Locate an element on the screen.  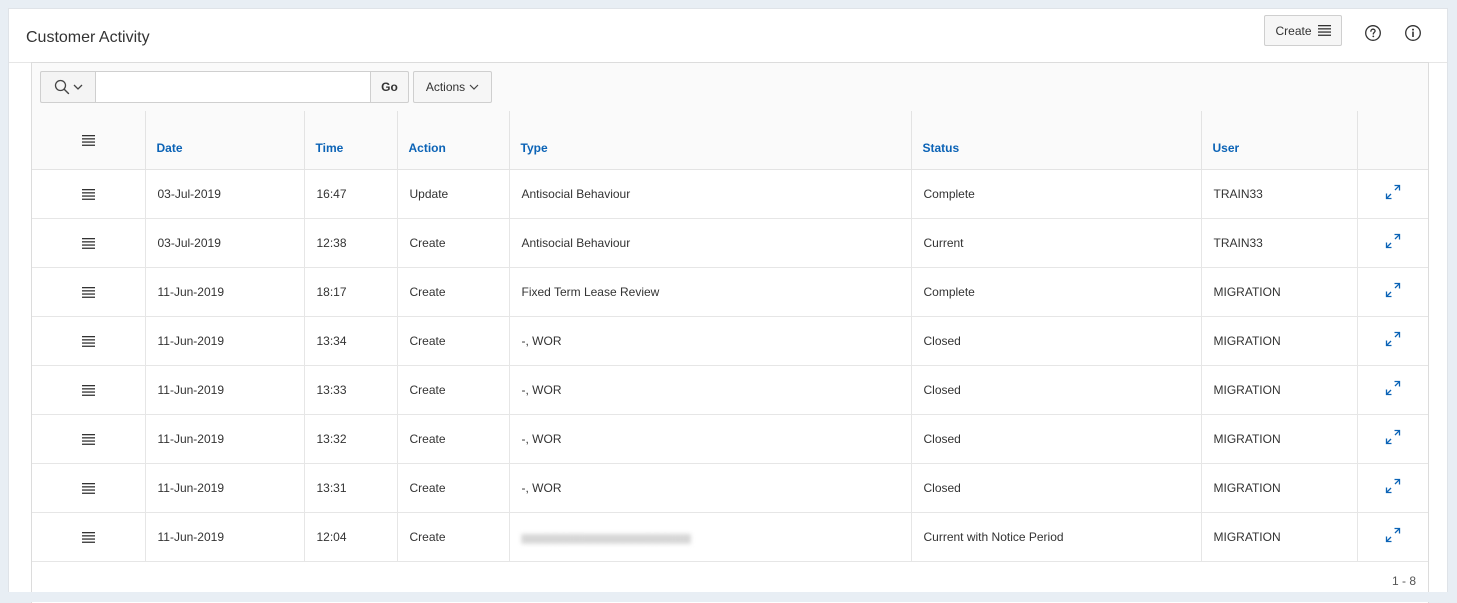
cell-status: Current is located at coordinates (1056, 243).